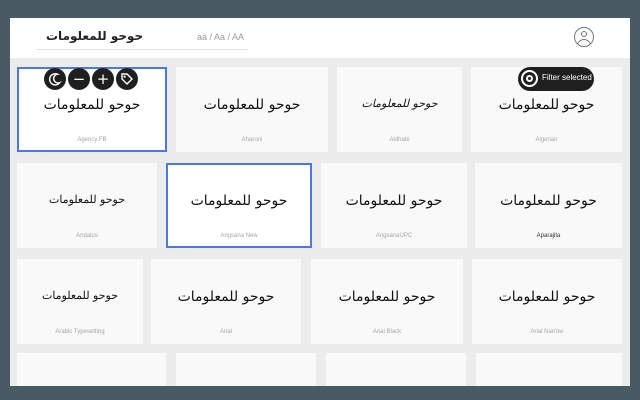  Describe the element at coordinates (548, 236) in the screenshot. I see `font-name: Aparajita` at that location.